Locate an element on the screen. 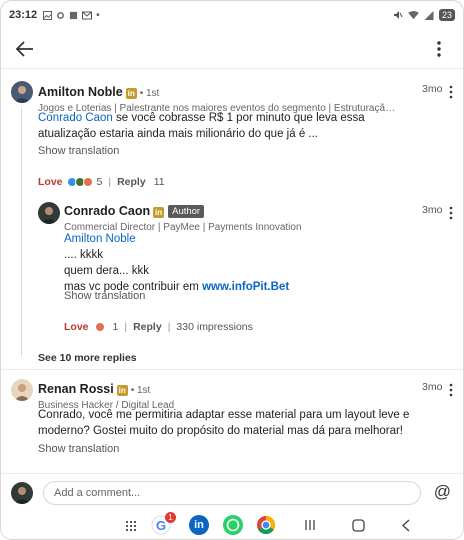  back-nav-icon is located at coordinates (406, 525).